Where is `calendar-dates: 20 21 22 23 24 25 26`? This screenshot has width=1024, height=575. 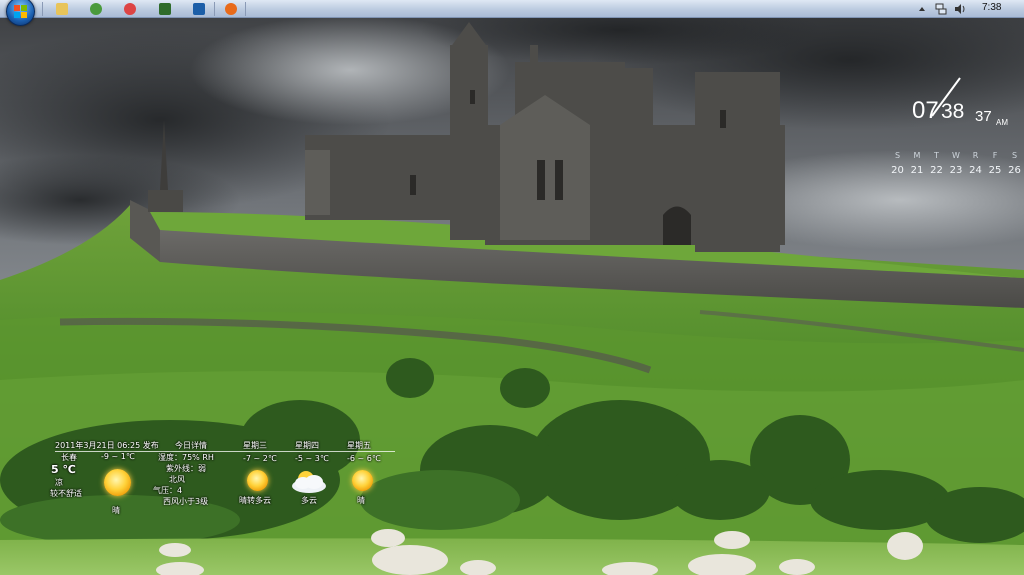
calendar-dates: 20 21 22 23 24 25 26 is located at coordinates (956, 170).